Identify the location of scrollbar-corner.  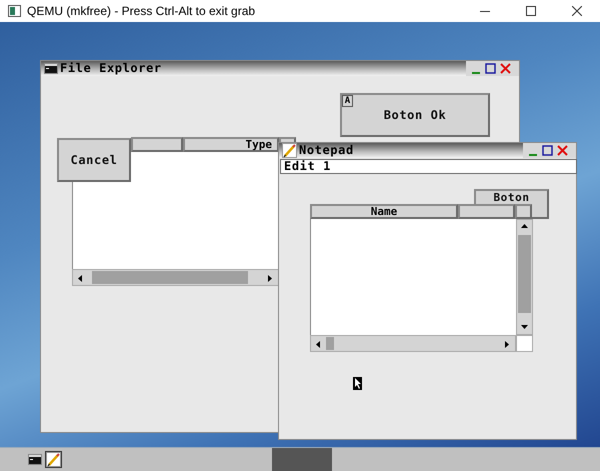
(524, 343).